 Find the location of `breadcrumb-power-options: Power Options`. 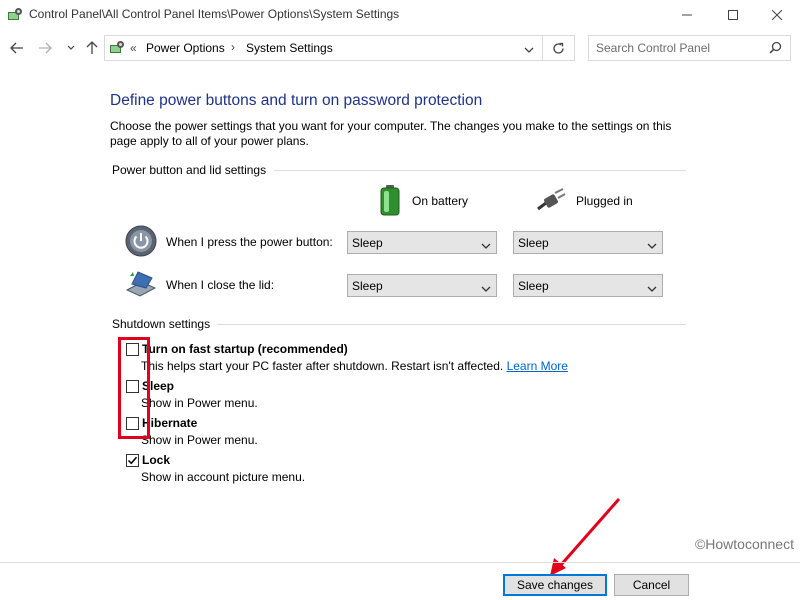

breadcrumb-power-options: Power Options is located at coordinates (185, 48).